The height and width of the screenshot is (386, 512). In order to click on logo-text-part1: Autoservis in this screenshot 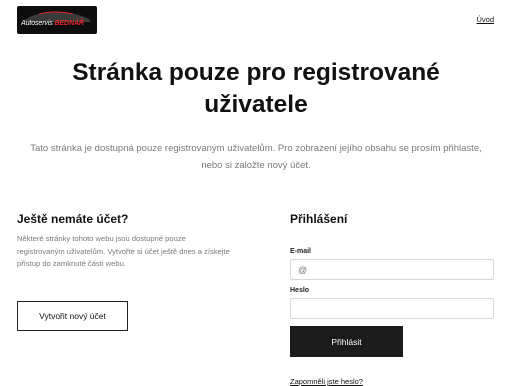, I will do `click(38, 23)`.